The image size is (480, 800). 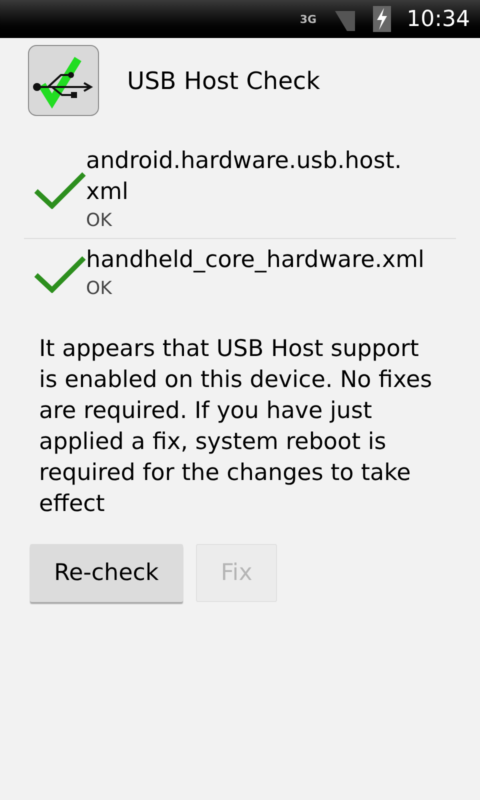 What do you see at coordinates (255, 260) in the screenshot?
I see `file-name: handheld_core_hardware.xml` at bounding box center [255, 260].